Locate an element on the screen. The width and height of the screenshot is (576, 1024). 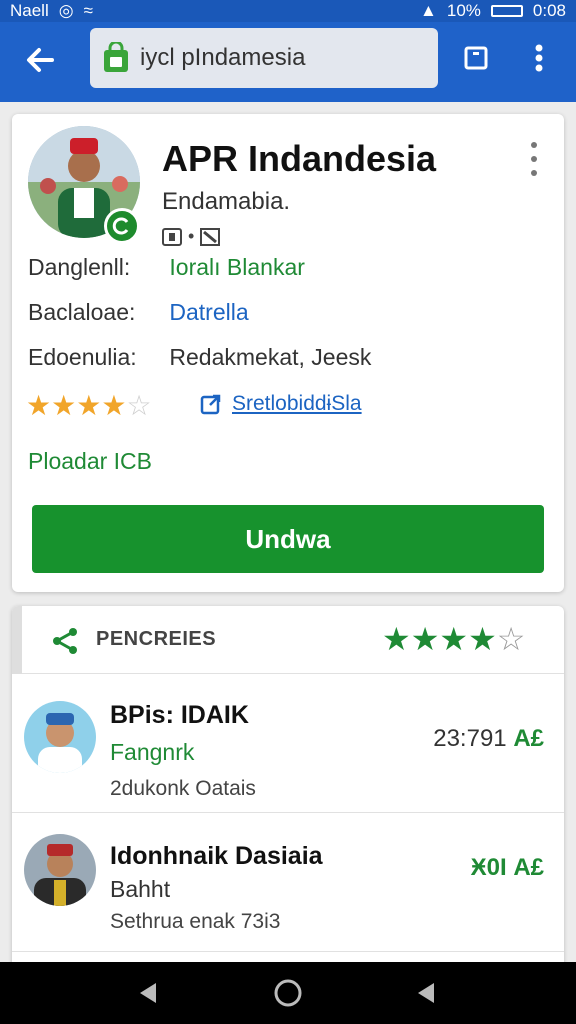
back-button is located at coordinates (40, 60).